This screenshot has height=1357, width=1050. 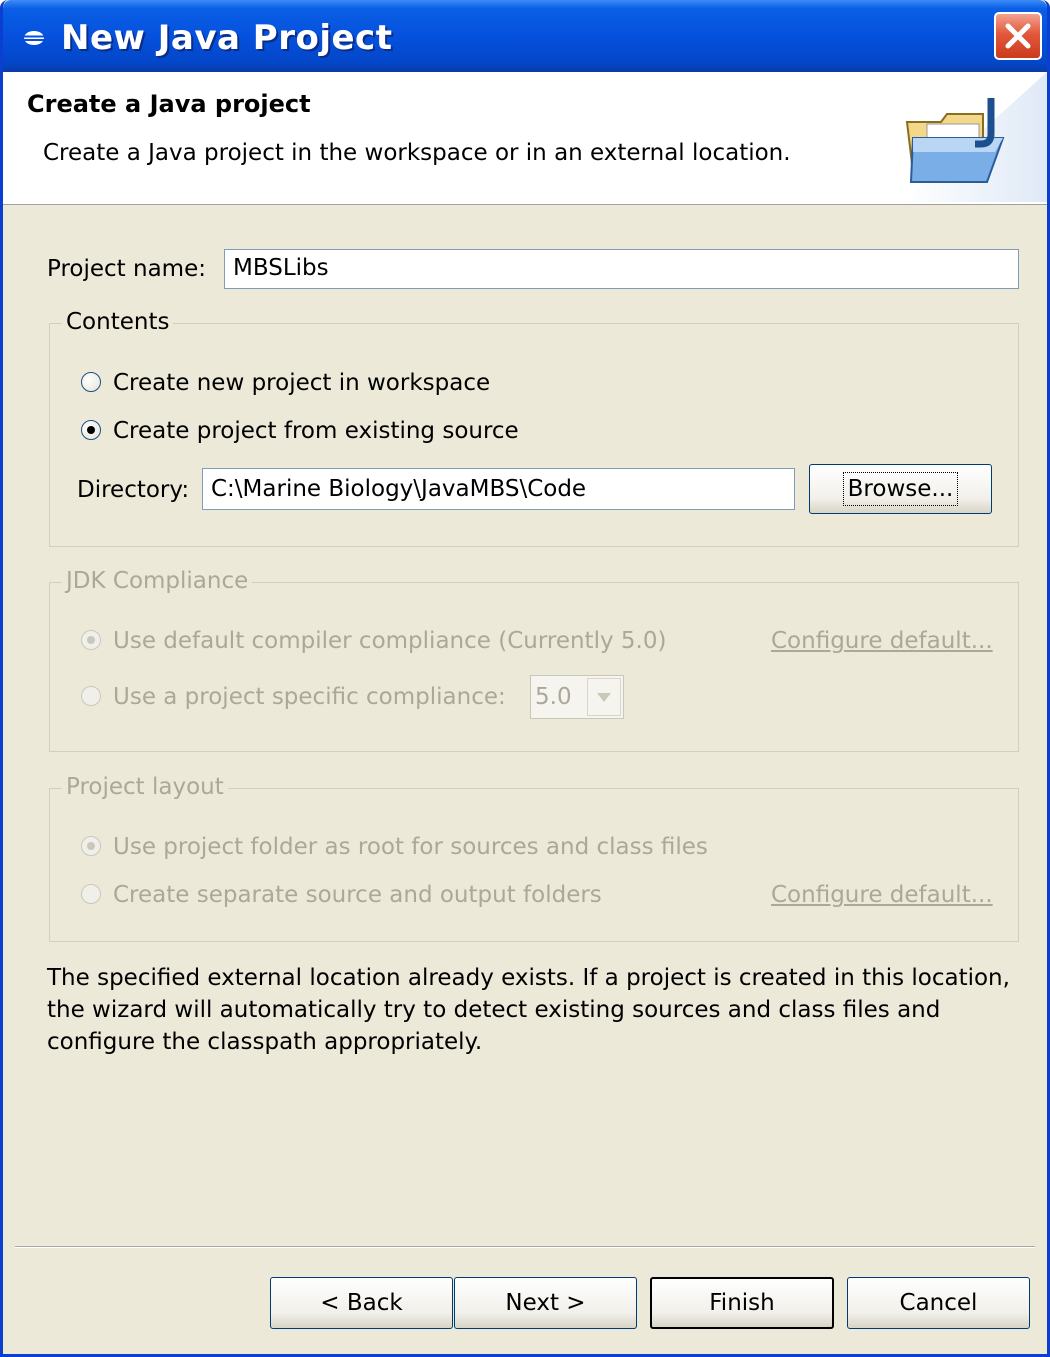 I want to click on project-name-label-text: Project name:, so click(x=126, y=269).